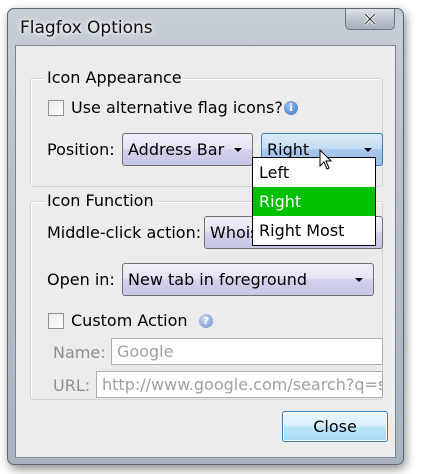  I want to click on dropdown-option-right-most: Right Most, so click(314, 230).